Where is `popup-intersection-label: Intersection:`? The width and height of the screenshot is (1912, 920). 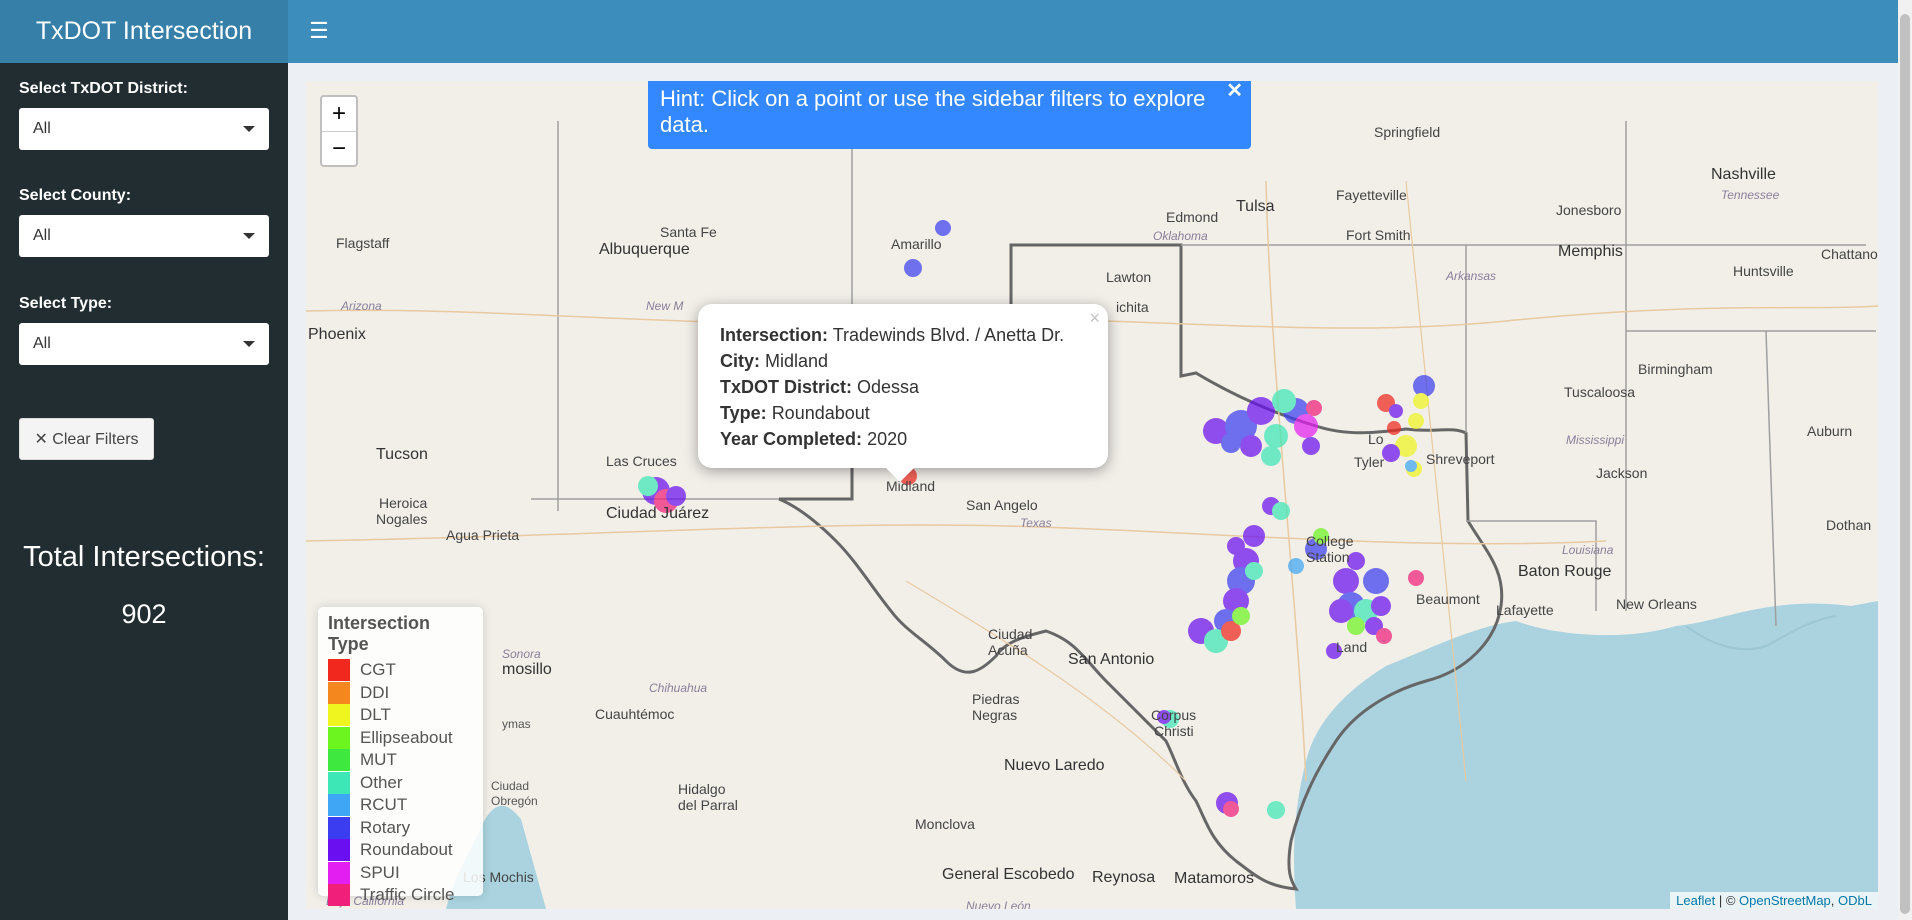 popup-intersection-label: Intersection: is located at coordinates (774, 335).